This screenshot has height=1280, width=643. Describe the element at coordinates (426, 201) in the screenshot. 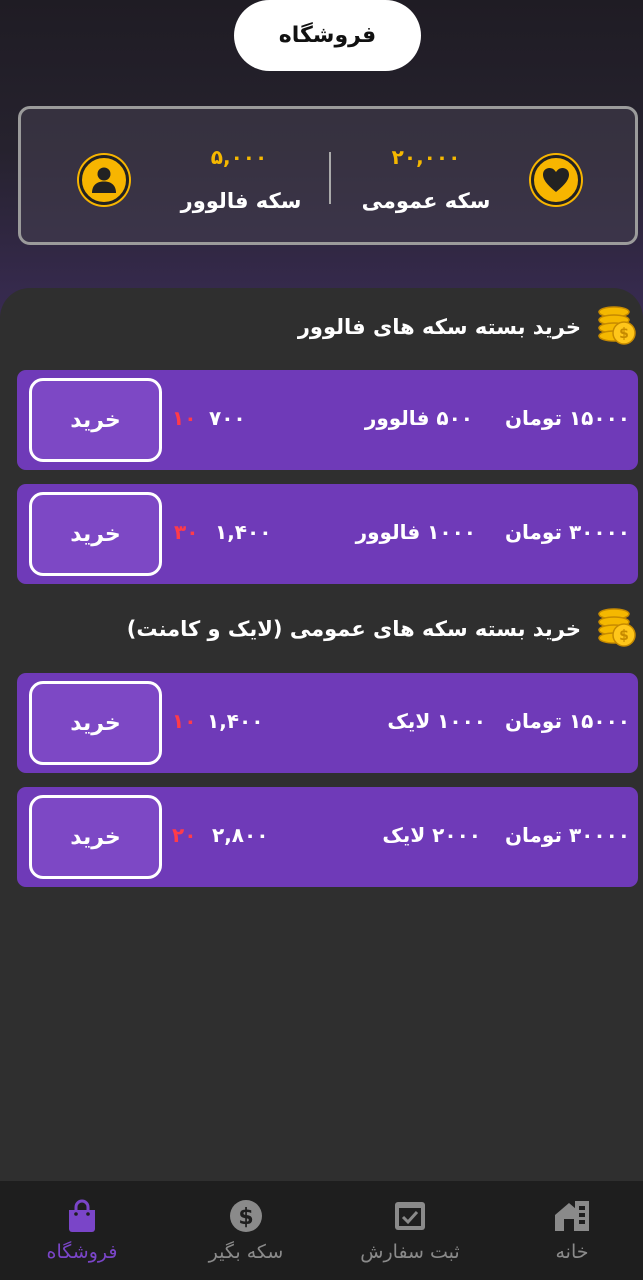

I see `general-coin-label: سکه عمومی` at that location.